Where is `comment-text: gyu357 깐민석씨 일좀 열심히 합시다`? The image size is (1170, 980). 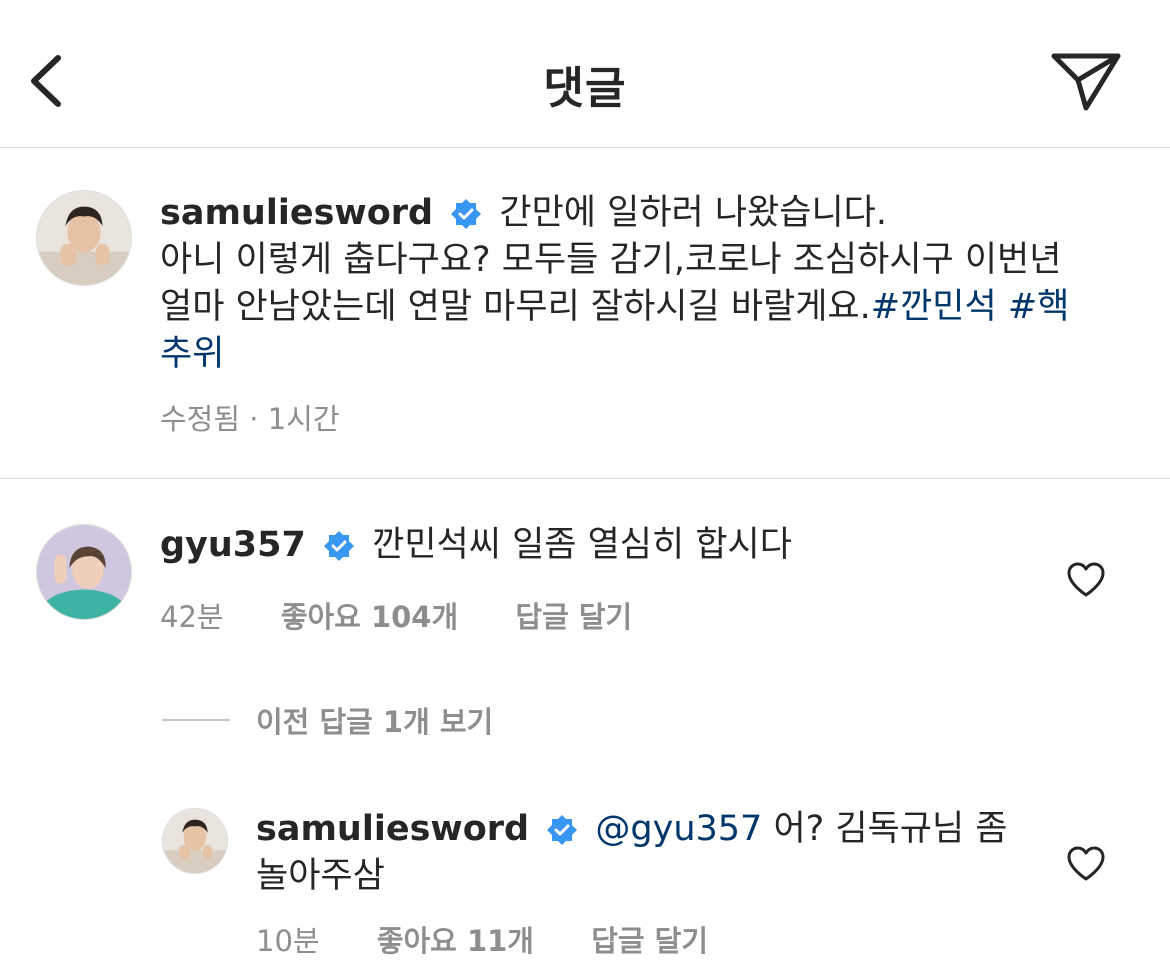 comment-text: gyu357 깐민석씨 일좀 열심히 합시다 is located at coordinates (590, 545).